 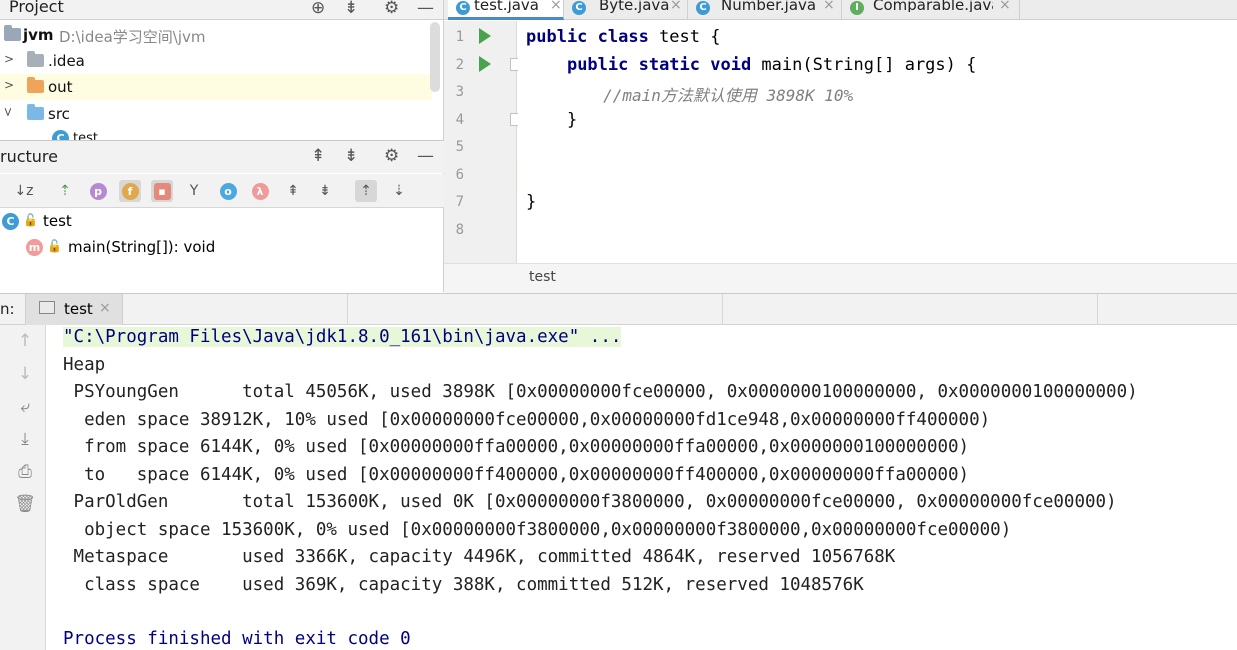 I want to click on structure-panel-title: ructure, so click(x=29, y=156).